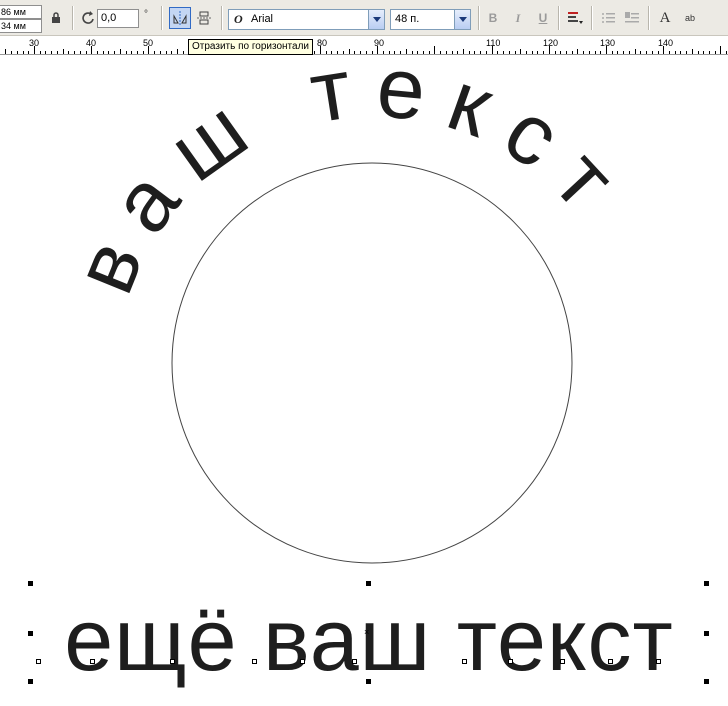 The image size is (728, 706). I want to click on center-mark-icon: ×, so click(366, 632).